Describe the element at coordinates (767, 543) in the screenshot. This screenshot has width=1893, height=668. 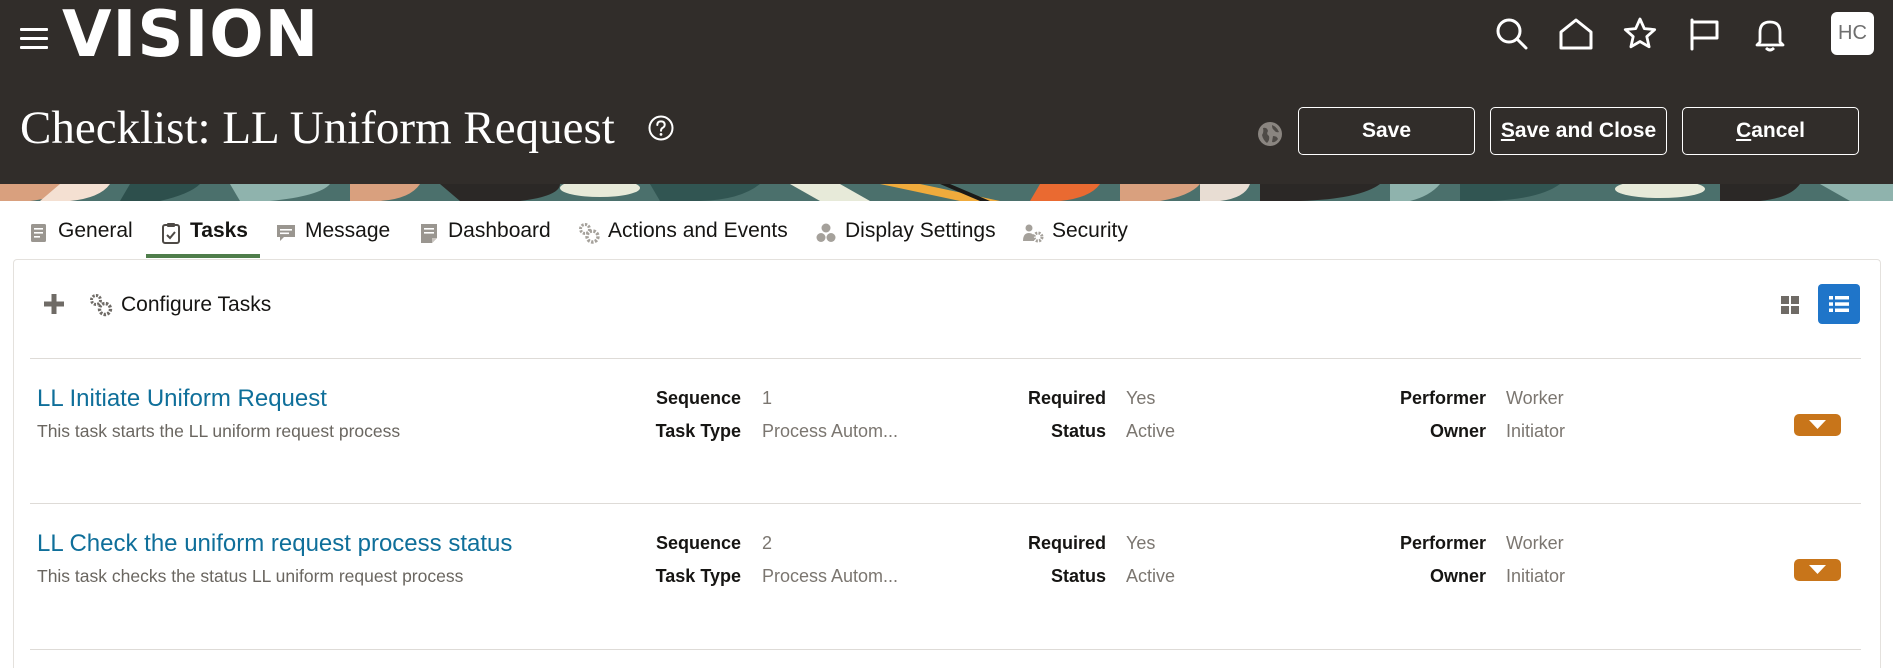
I see `sequence-value: 2` at that location.